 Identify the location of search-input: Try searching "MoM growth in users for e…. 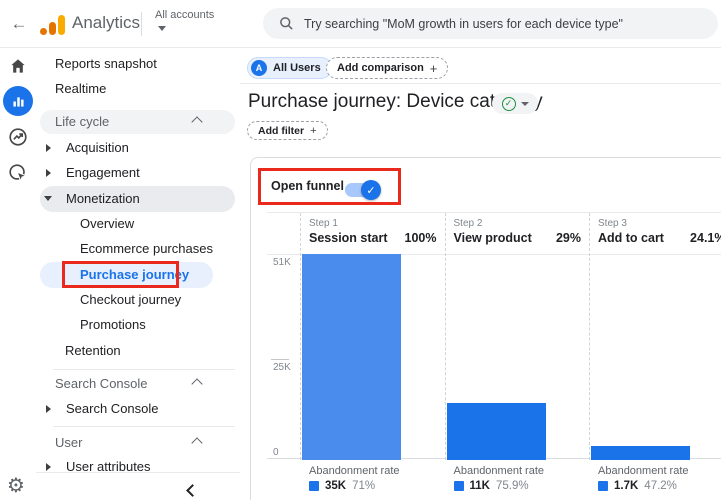
(490, 23).